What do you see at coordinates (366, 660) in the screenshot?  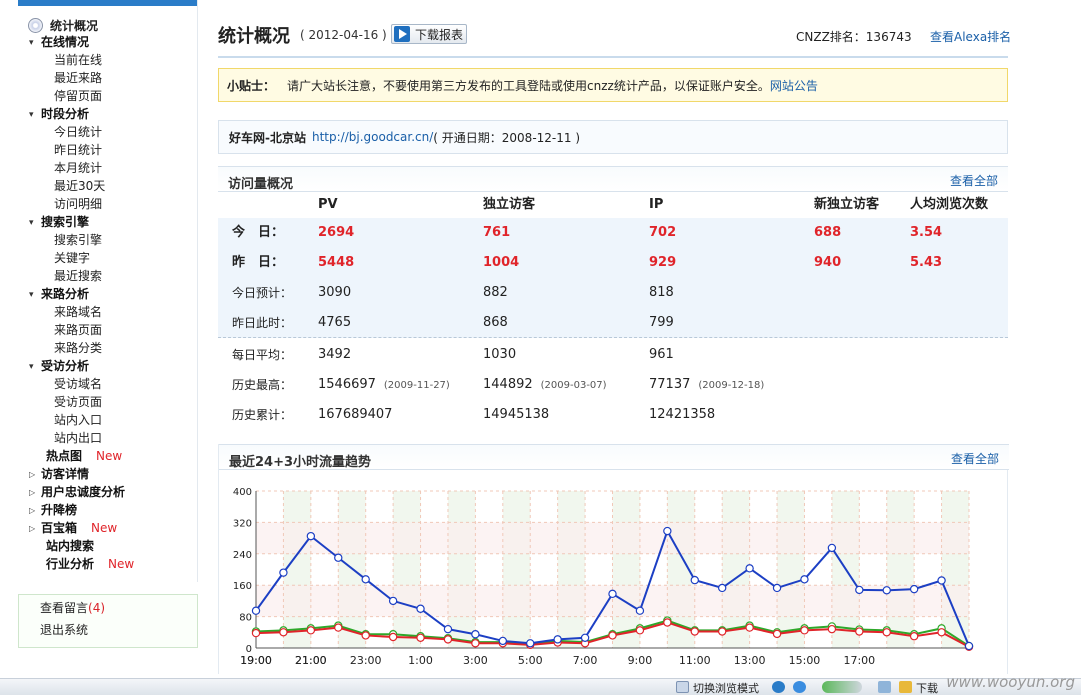 I see `chart-x-tick-label: 23:00` at bounding box center [366, 660].